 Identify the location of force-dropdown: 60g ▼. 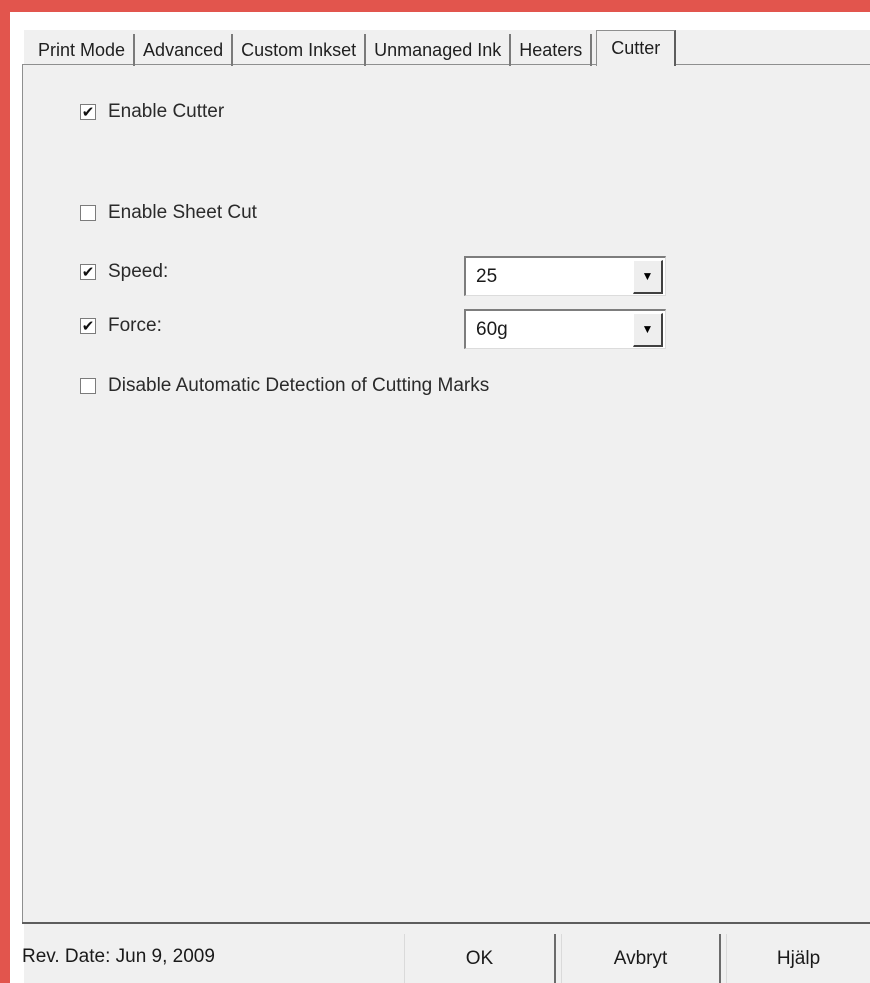
(565, 329).